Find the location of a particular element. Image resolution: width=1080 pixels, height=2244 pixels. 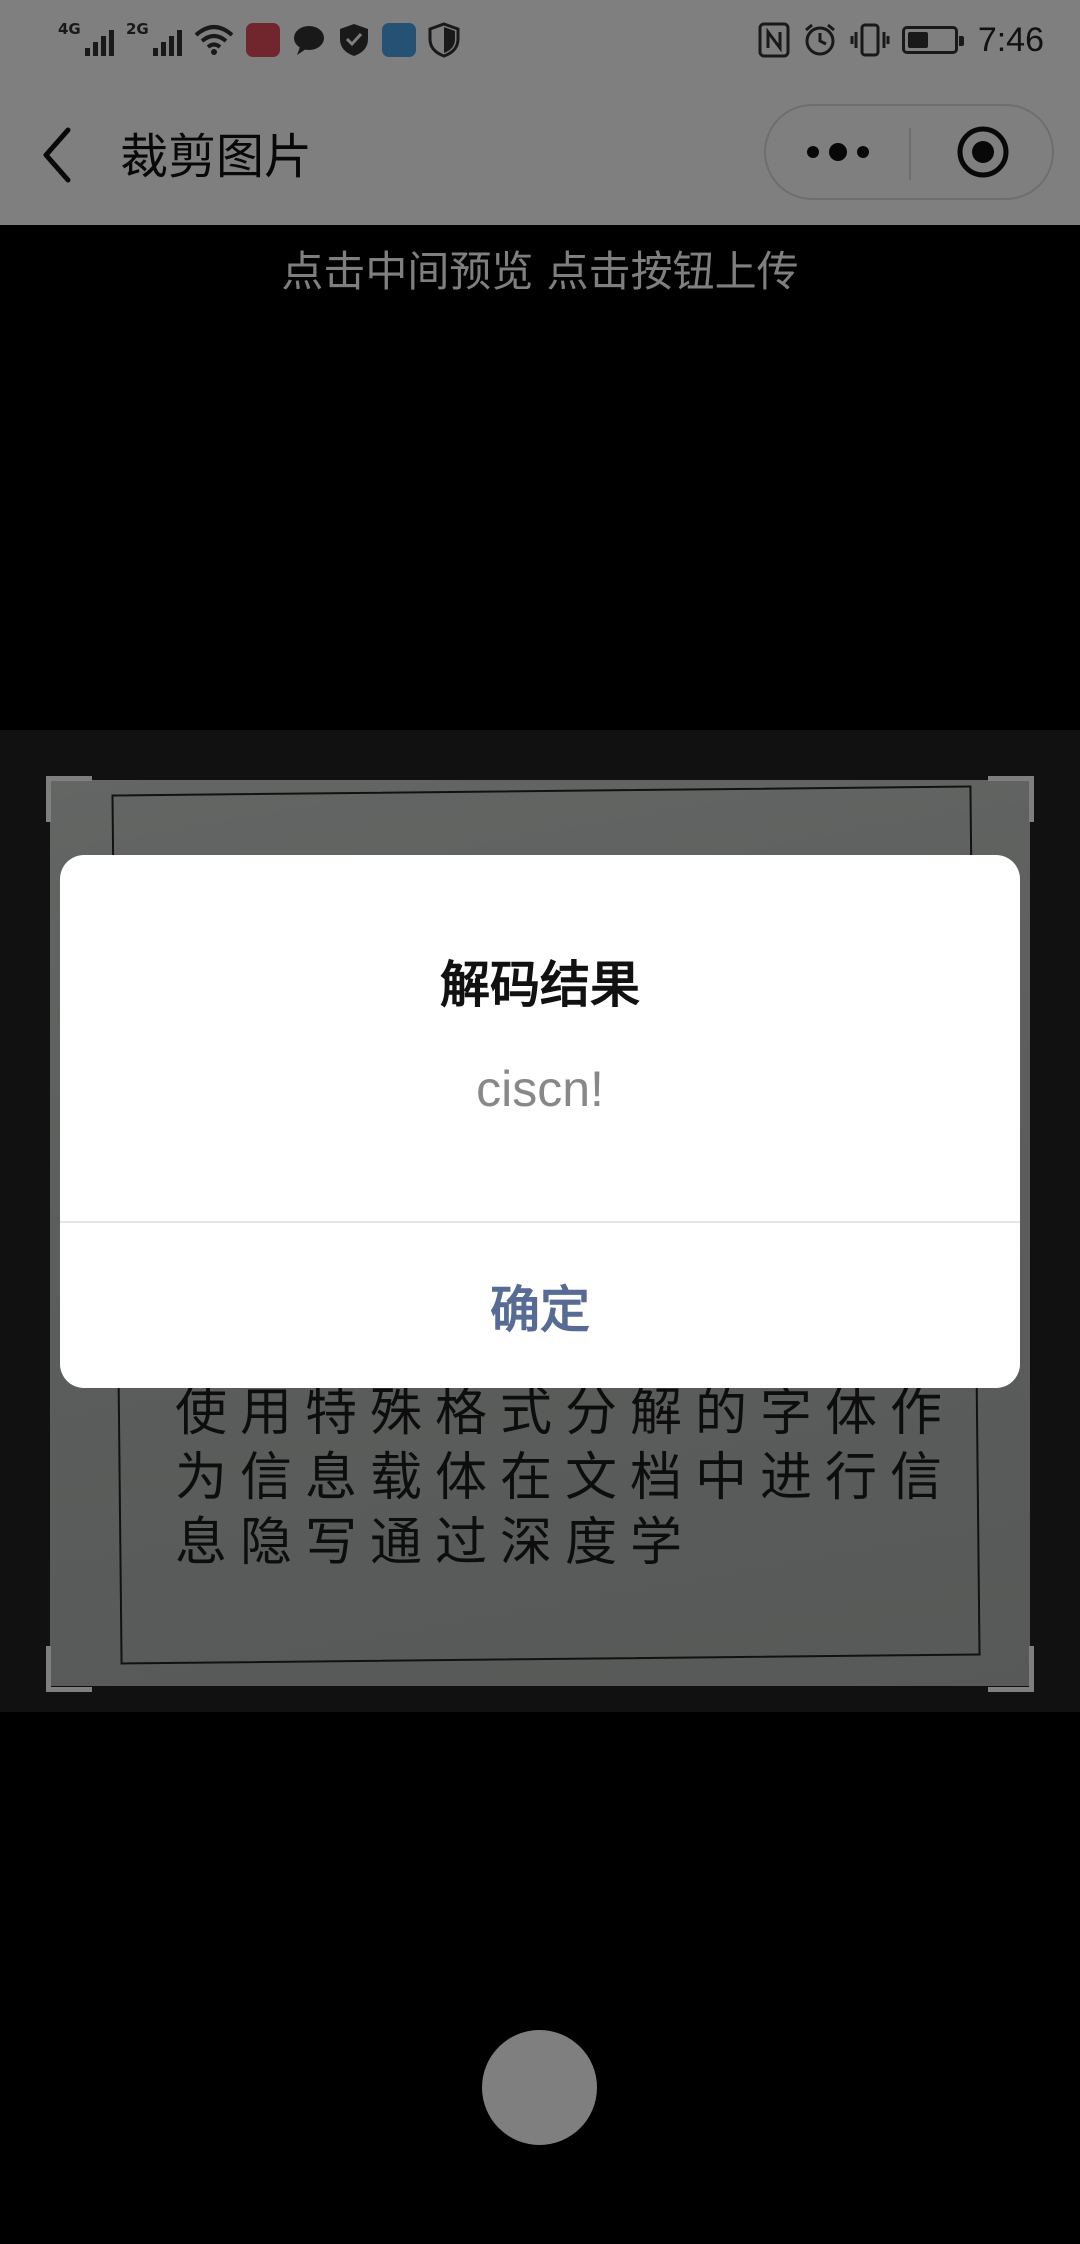

dialog-title: 解码结果 is located at coordinates (540, 985).